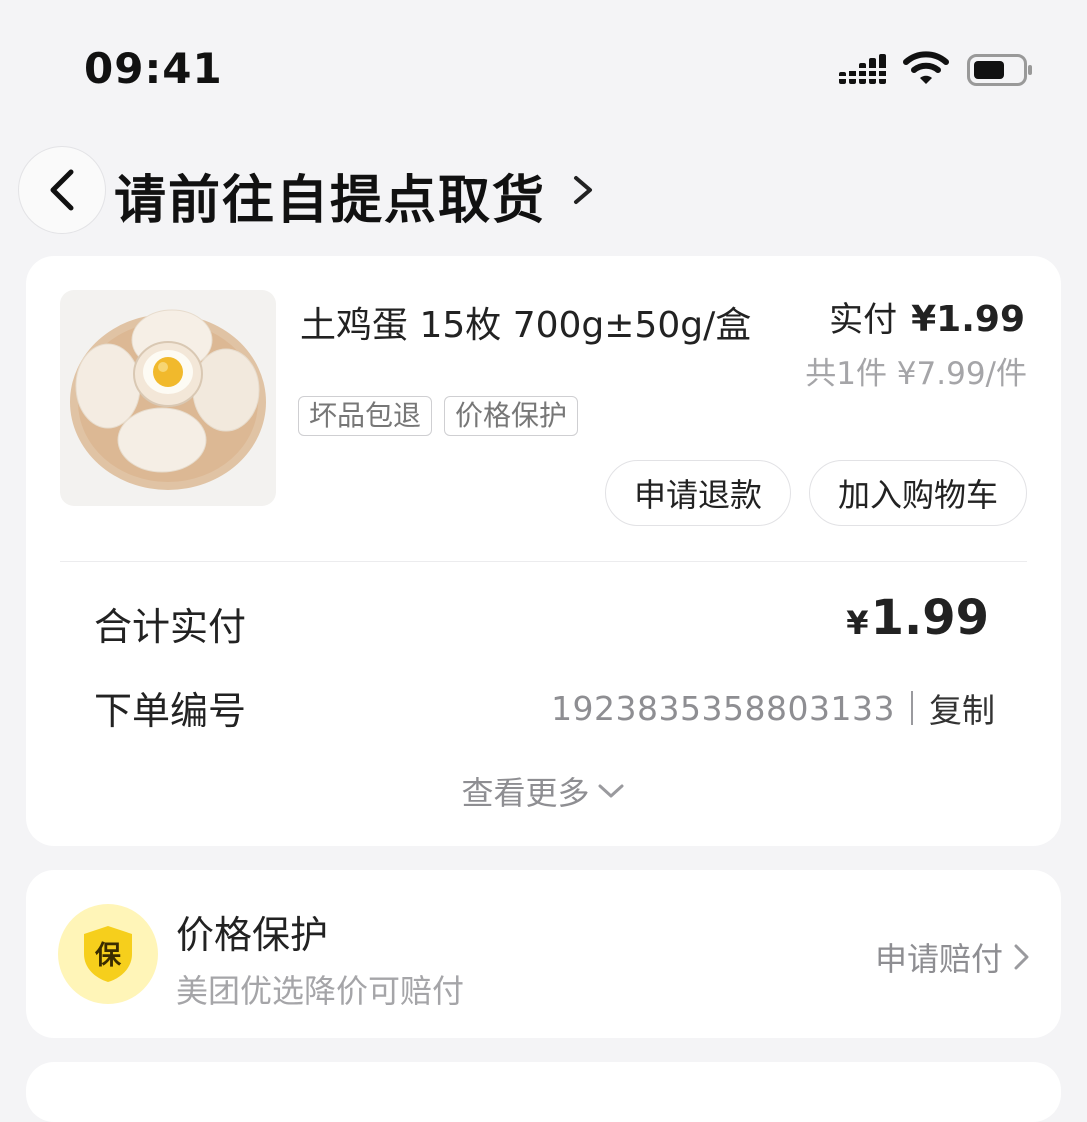 The image size is (1087, 1122). Describe the element at coordinates (543, 65) in the screenshot. I see `status-bar: 09:41` at that location.